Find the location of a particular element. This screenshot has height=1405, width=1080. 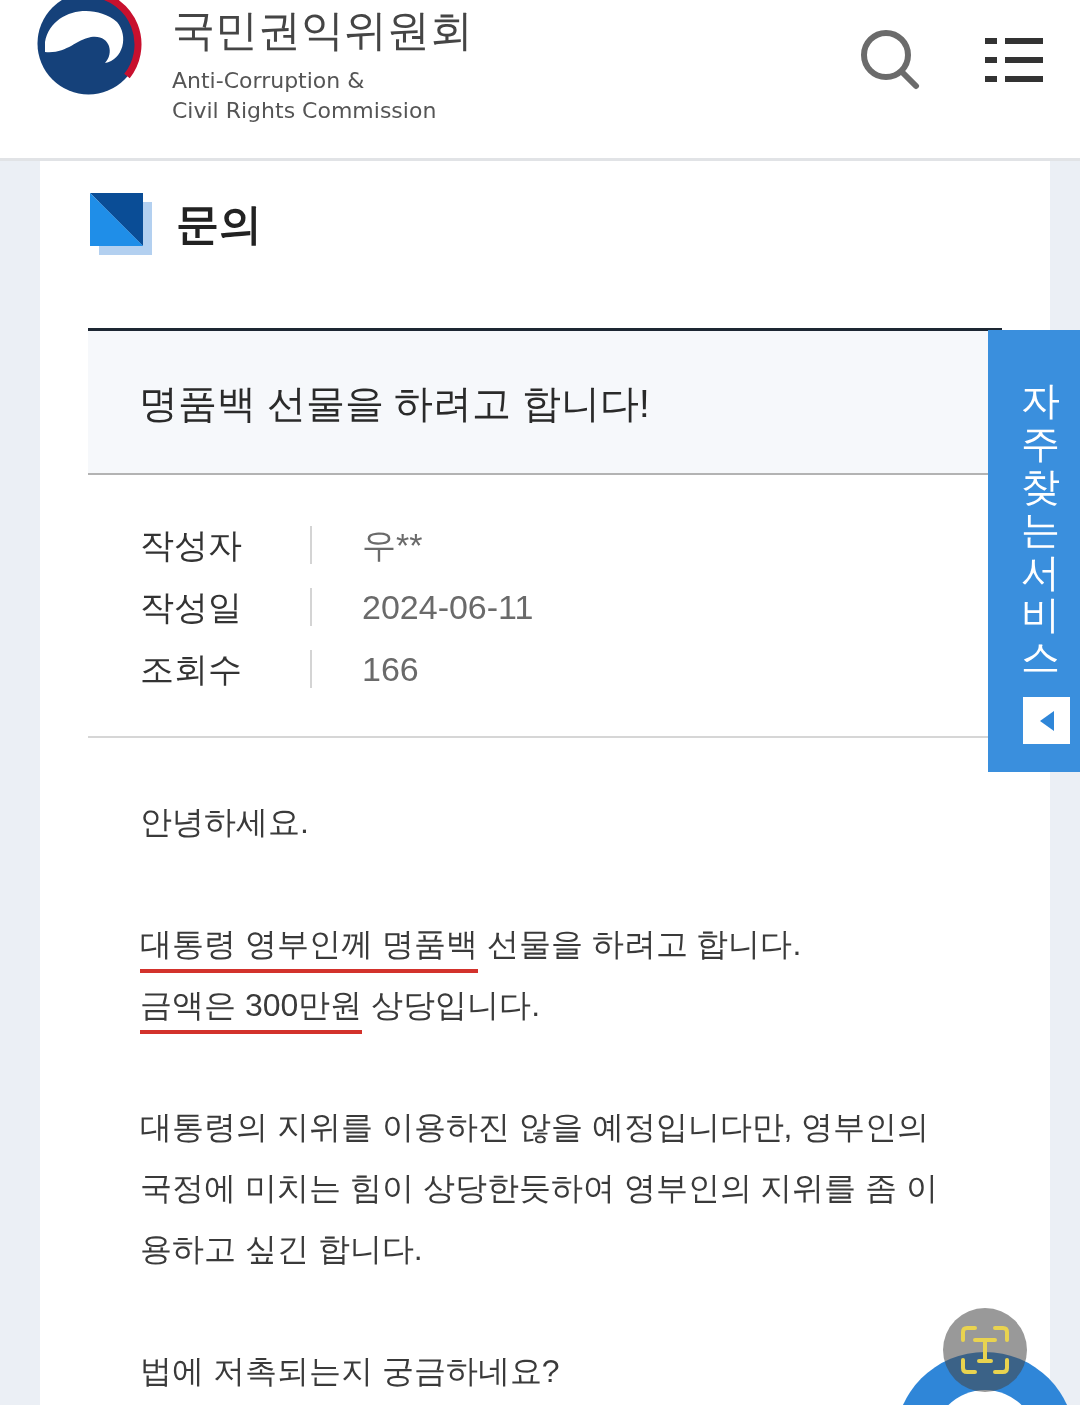

org-name-english: Civil Rights Commission is located at coordinates (304, 111).